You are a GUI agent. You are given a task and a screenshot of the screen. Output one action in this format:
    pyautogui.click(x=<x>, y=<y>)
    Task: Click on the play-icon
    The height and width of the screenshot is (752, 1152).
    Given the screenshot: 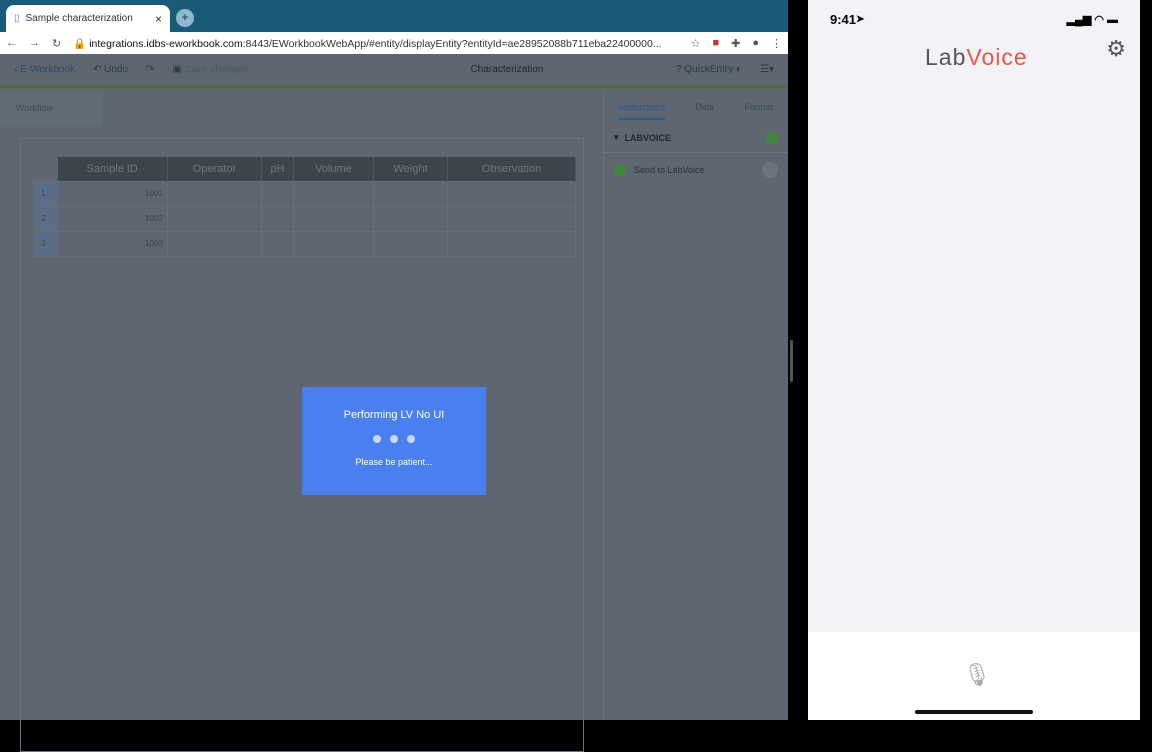 What is the action you would take?
    pyautogui.click(x=770, y=170)
    